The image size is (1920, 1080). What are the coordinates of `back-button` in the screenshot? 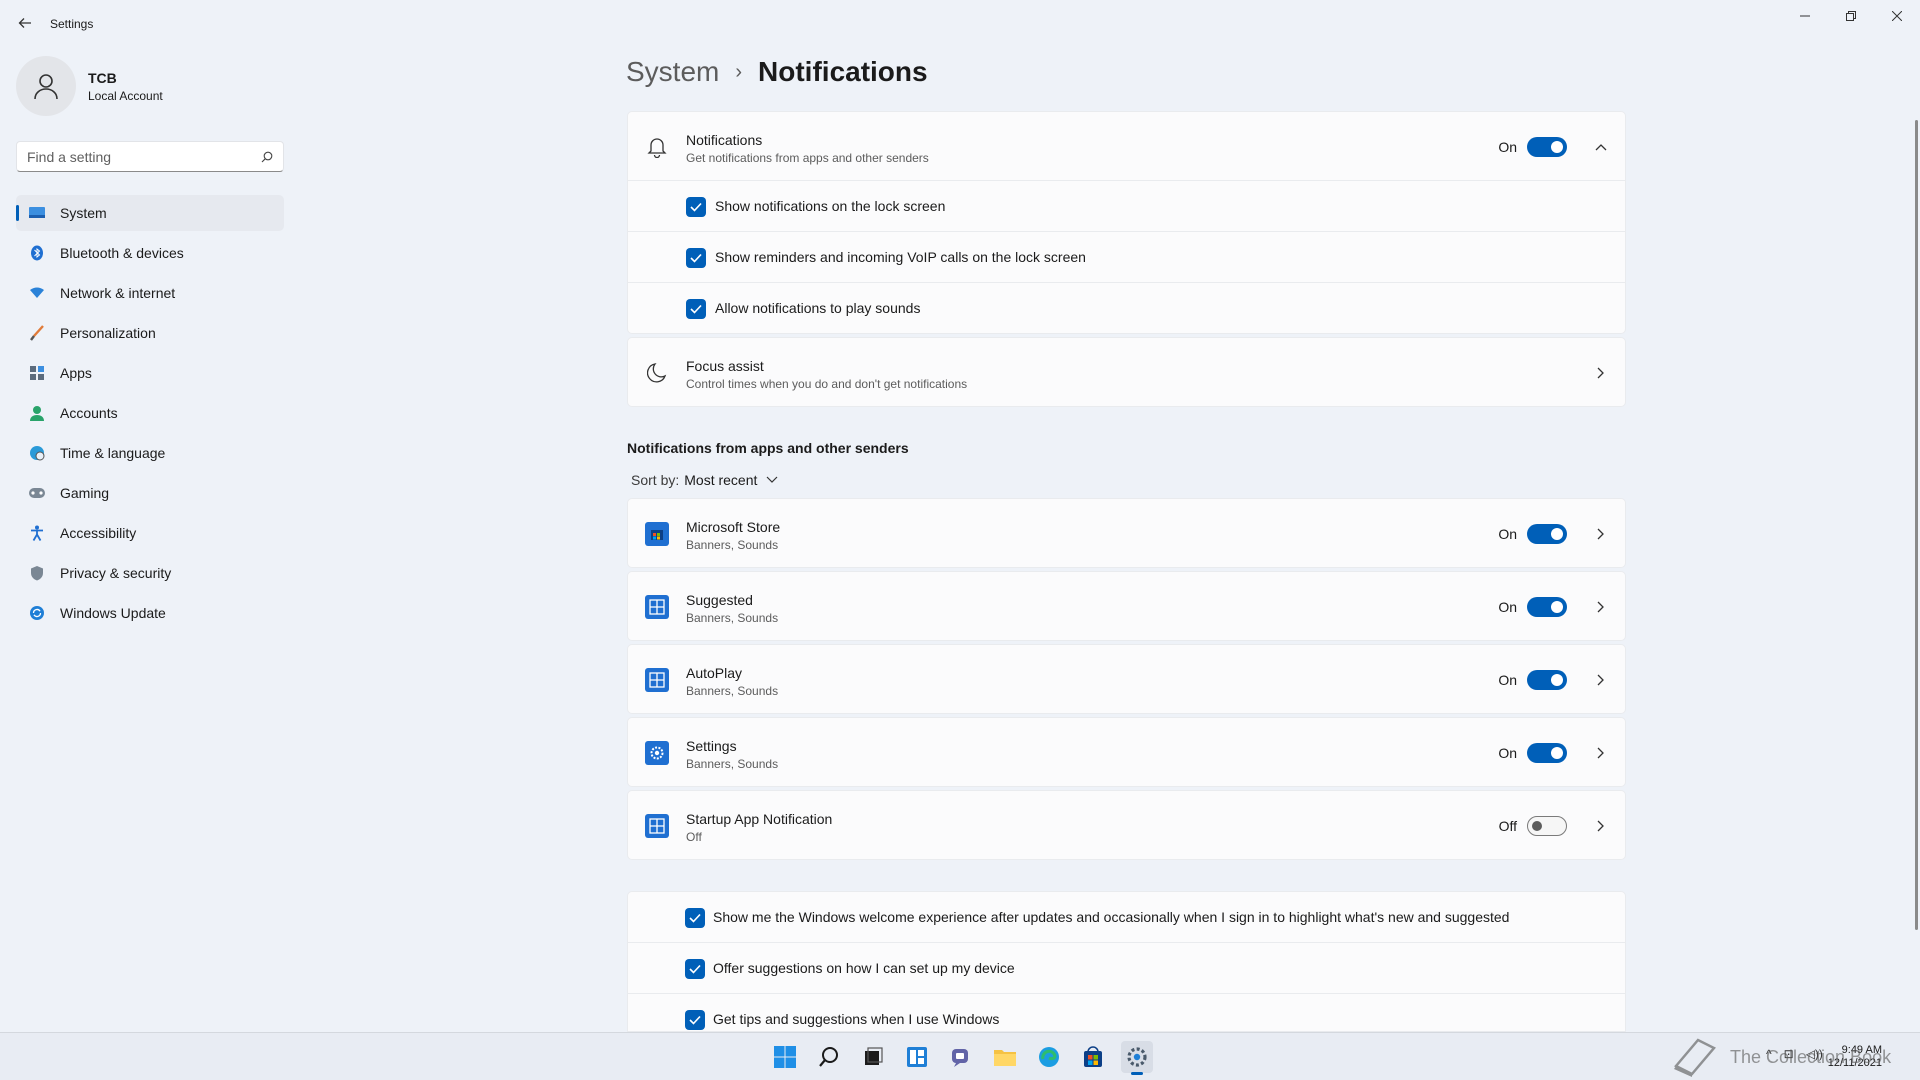 It's located at (25, 23).